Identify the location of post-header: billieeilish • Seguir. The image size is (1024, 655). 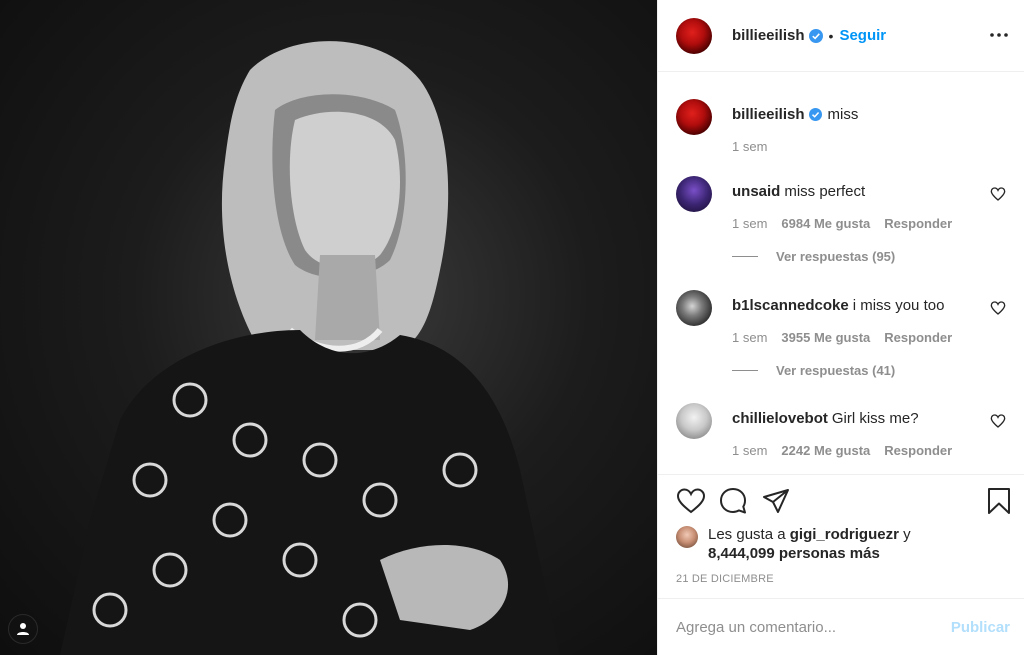
(841, 36).